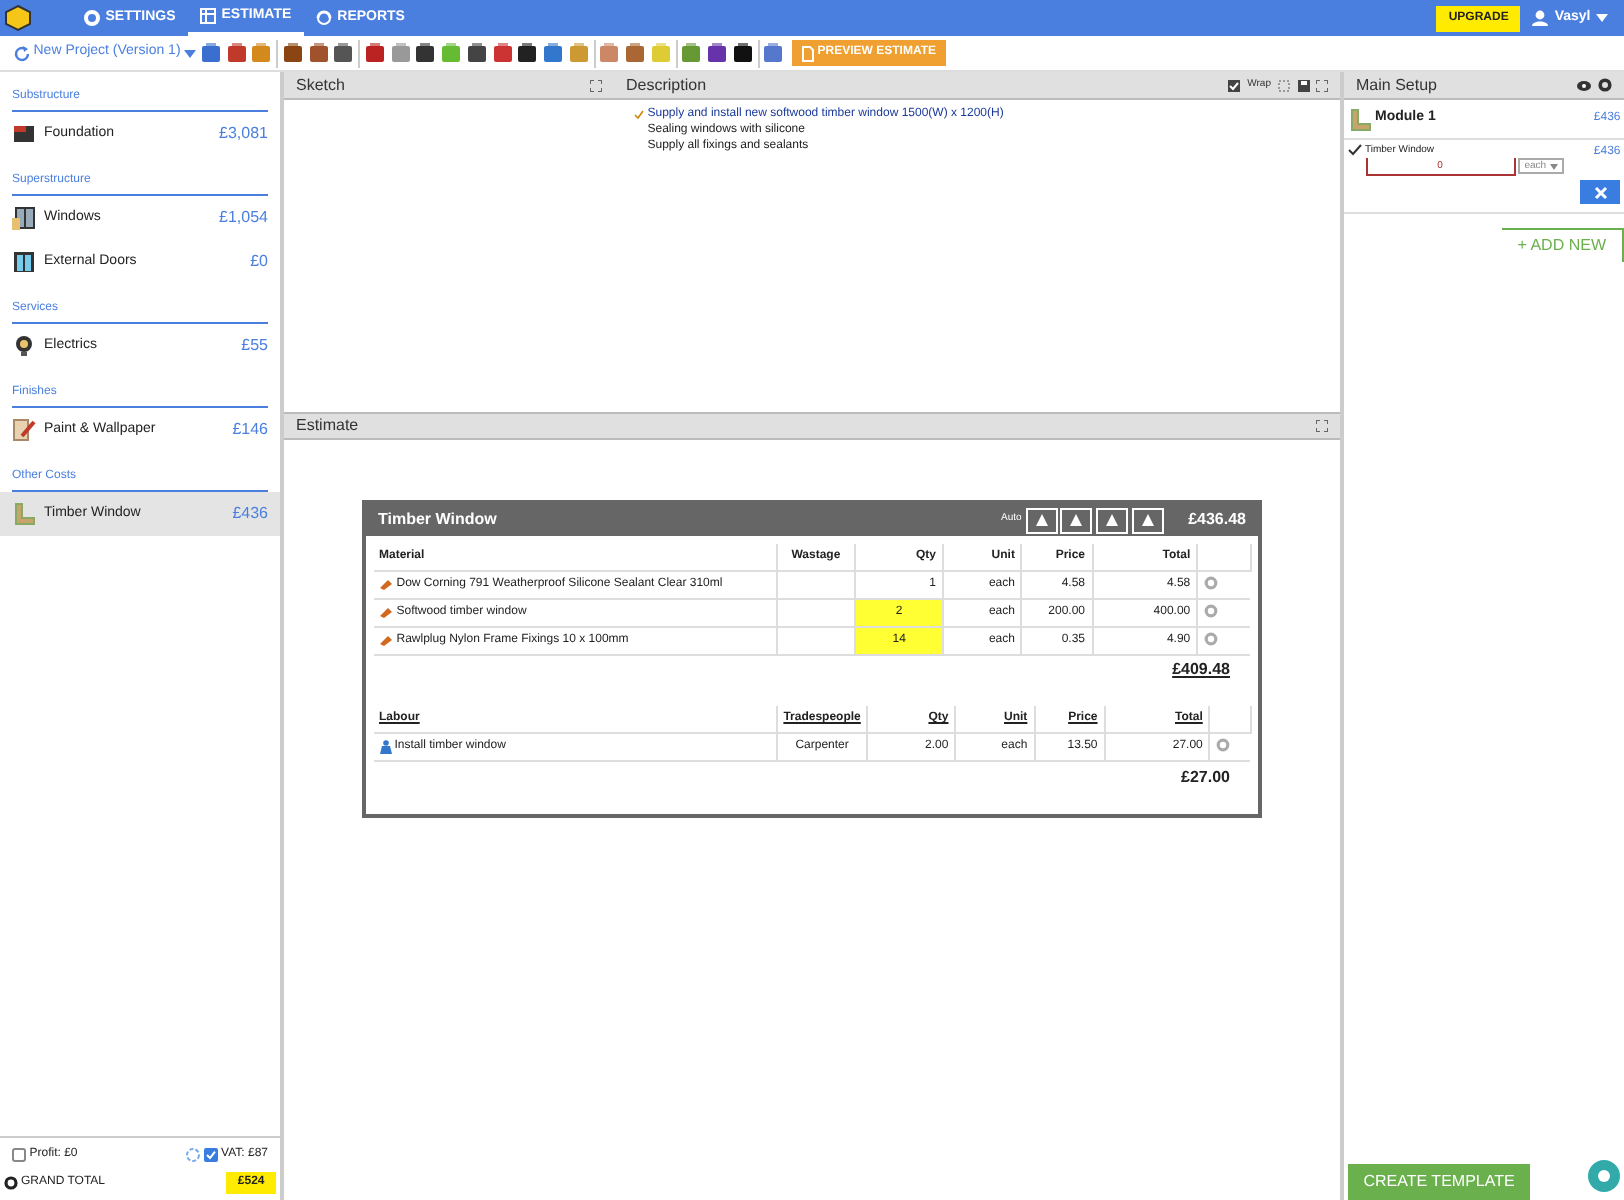 The image size is (1624, 1200). Describe the element at coordinates (19, 1154) in the screenshot. I see `checkbox` at that location.